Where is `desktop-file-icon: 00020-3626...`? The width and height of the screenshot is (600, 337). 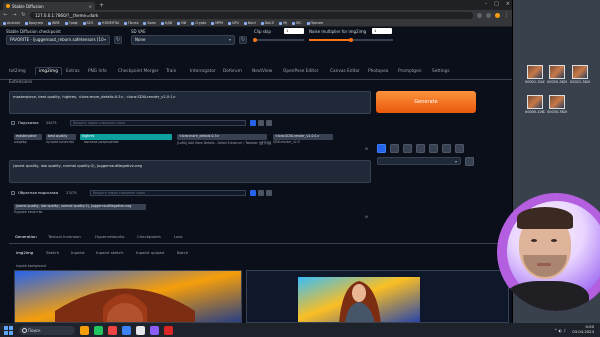 desktop-file-icon: 00020-3626... is located at coordinates (557, 74).